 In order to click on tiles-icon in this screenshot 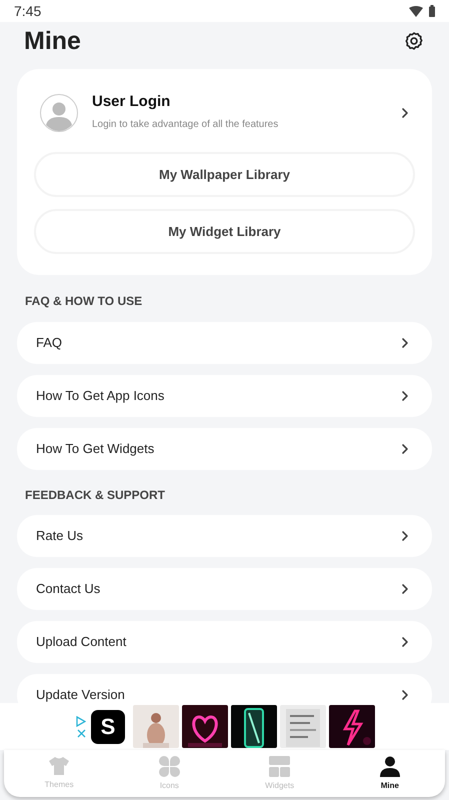, I will do `click(279, 766)`.